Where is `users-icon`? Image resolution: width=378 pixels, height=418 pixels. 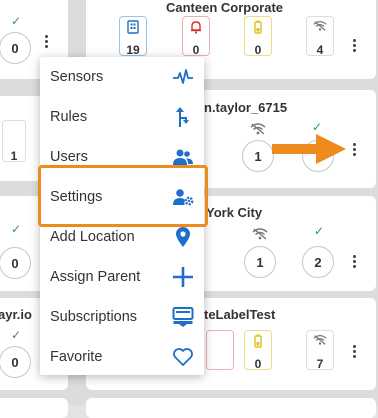 users-icon is located at coordinates (183, 157).